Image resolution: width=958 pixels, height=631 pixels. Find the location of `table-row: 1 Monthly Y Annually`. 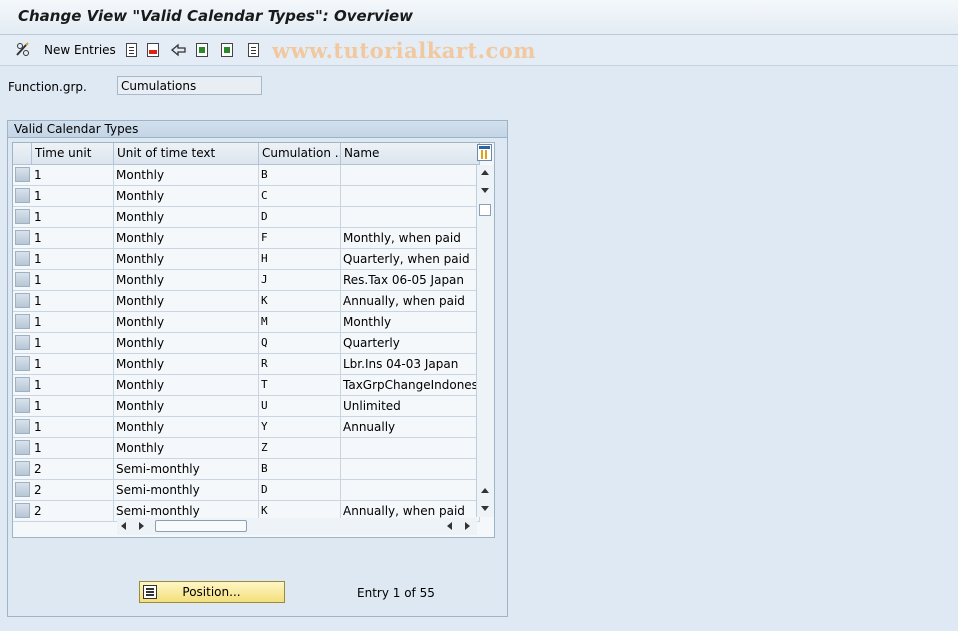

table-row: 1 Monthly Y Annually is located at coordinates (246, 427).